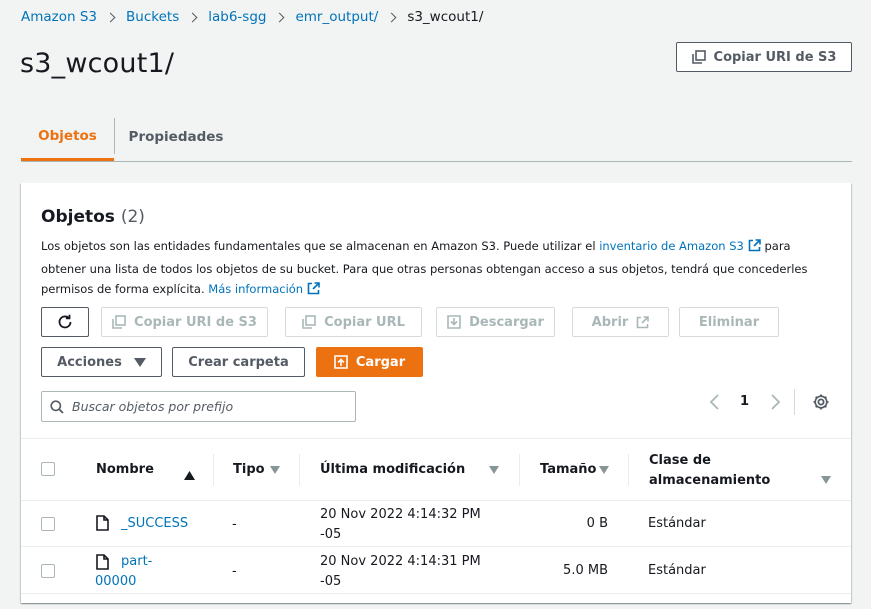  I want to click on delete-button: Eliminar, so click(729, 322).